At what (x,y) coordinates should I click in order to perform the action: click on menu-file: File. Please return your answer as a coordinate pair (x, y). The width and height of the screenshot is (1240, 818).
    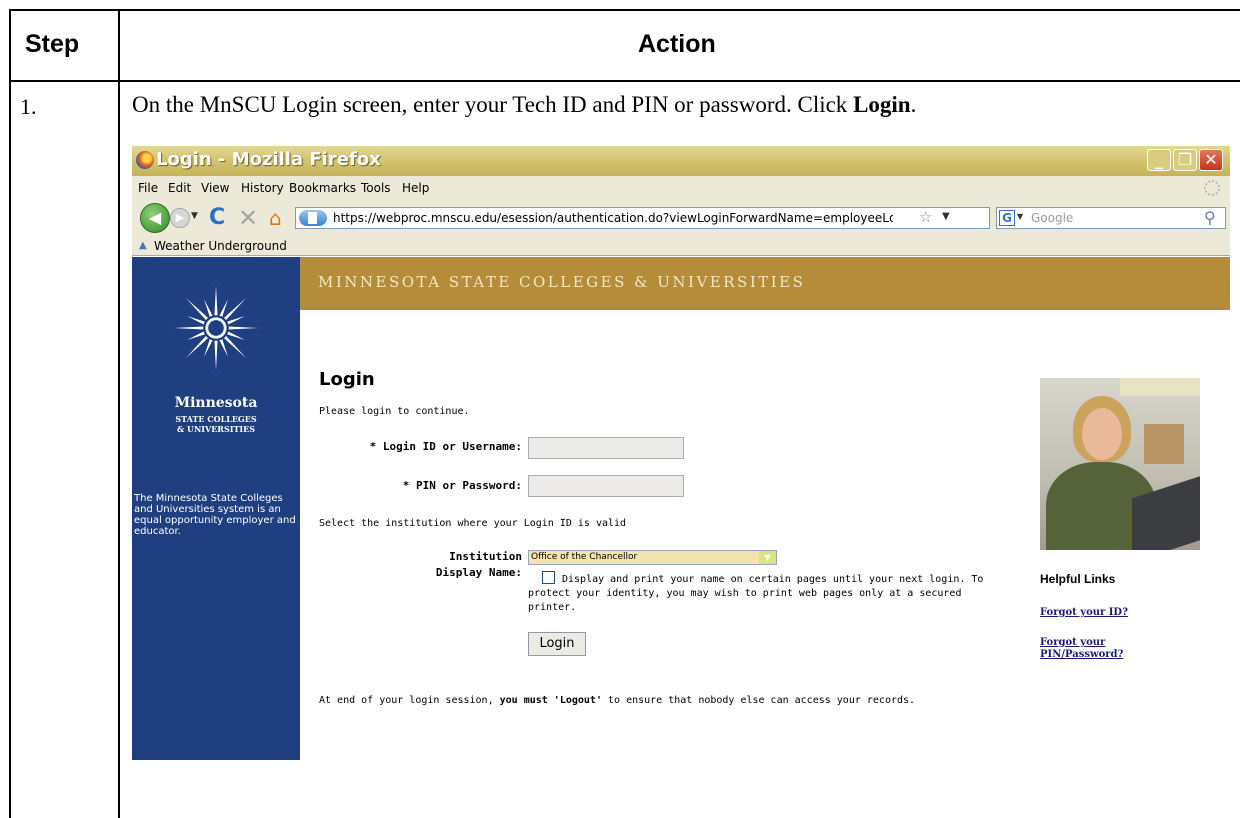
    Looking at the image, I should click on (148, 188).